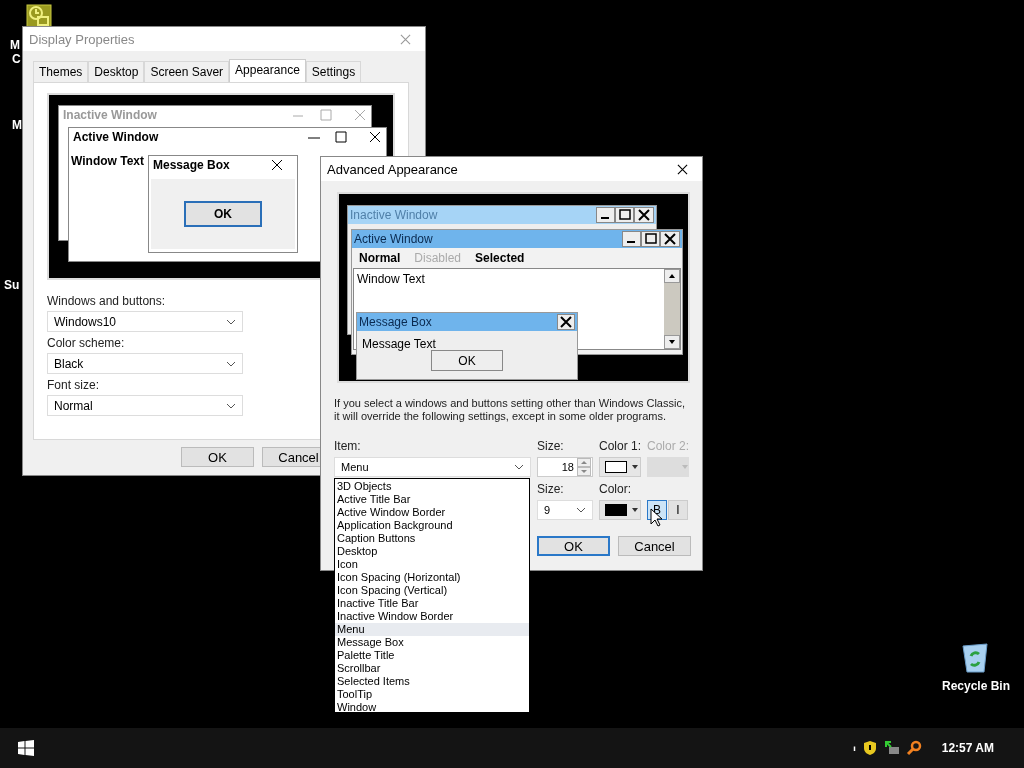  Describe the element at coordinates (432, 486) in the screenshot. I see `list-item: 3D Objects` at that location.